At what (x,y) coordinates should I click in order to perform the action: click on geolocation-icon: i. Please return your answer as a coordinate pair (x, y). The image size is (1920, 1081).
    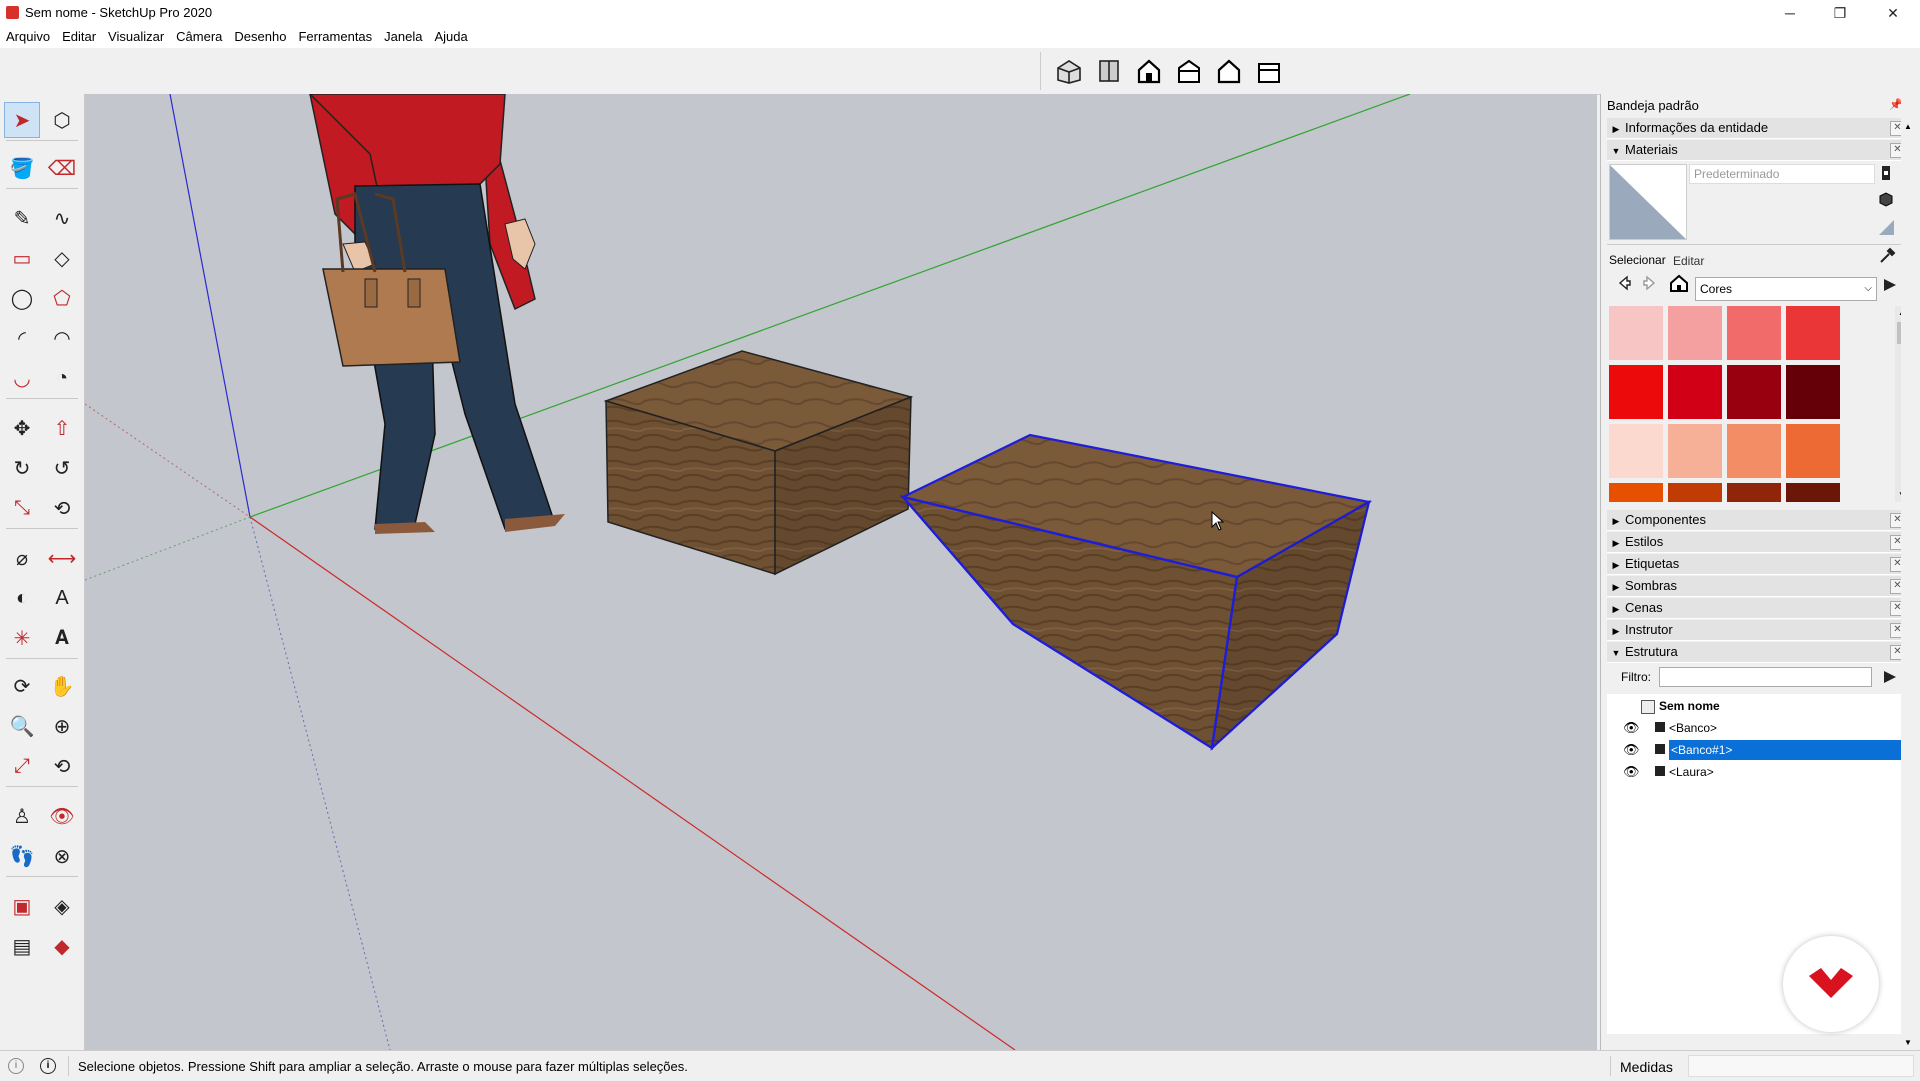
    Looking at the image, I should click on (16, 1066).